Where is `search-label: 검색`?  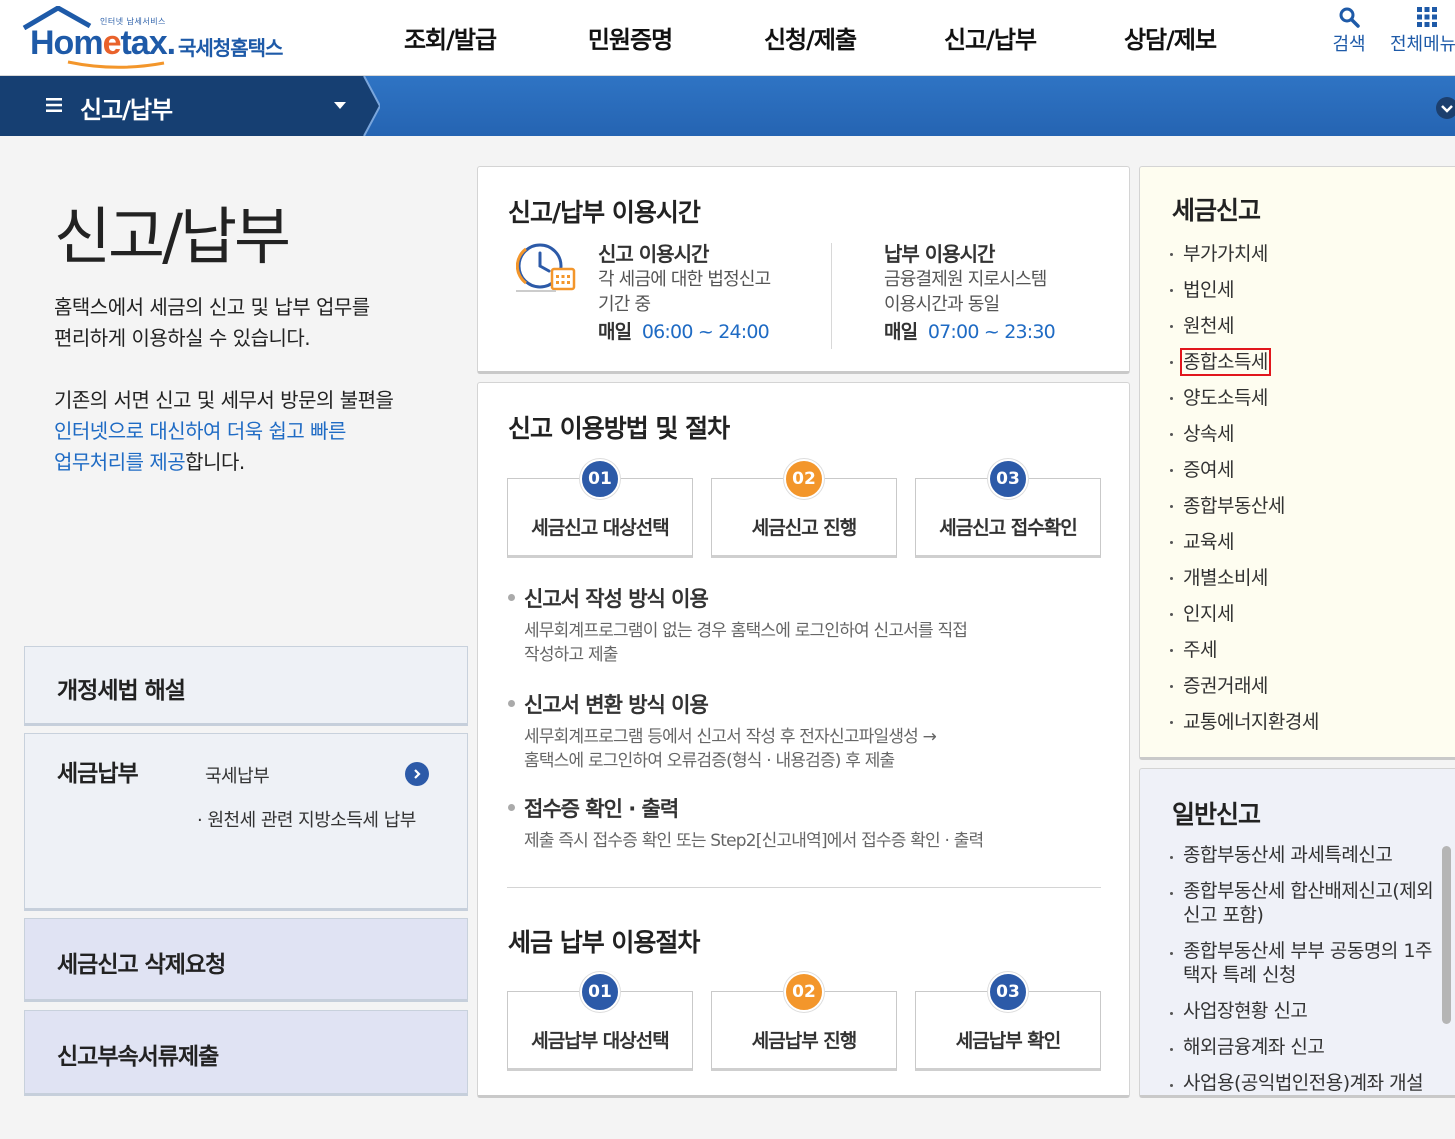 search-label: 검색 is located at coordinates (1349, 44).